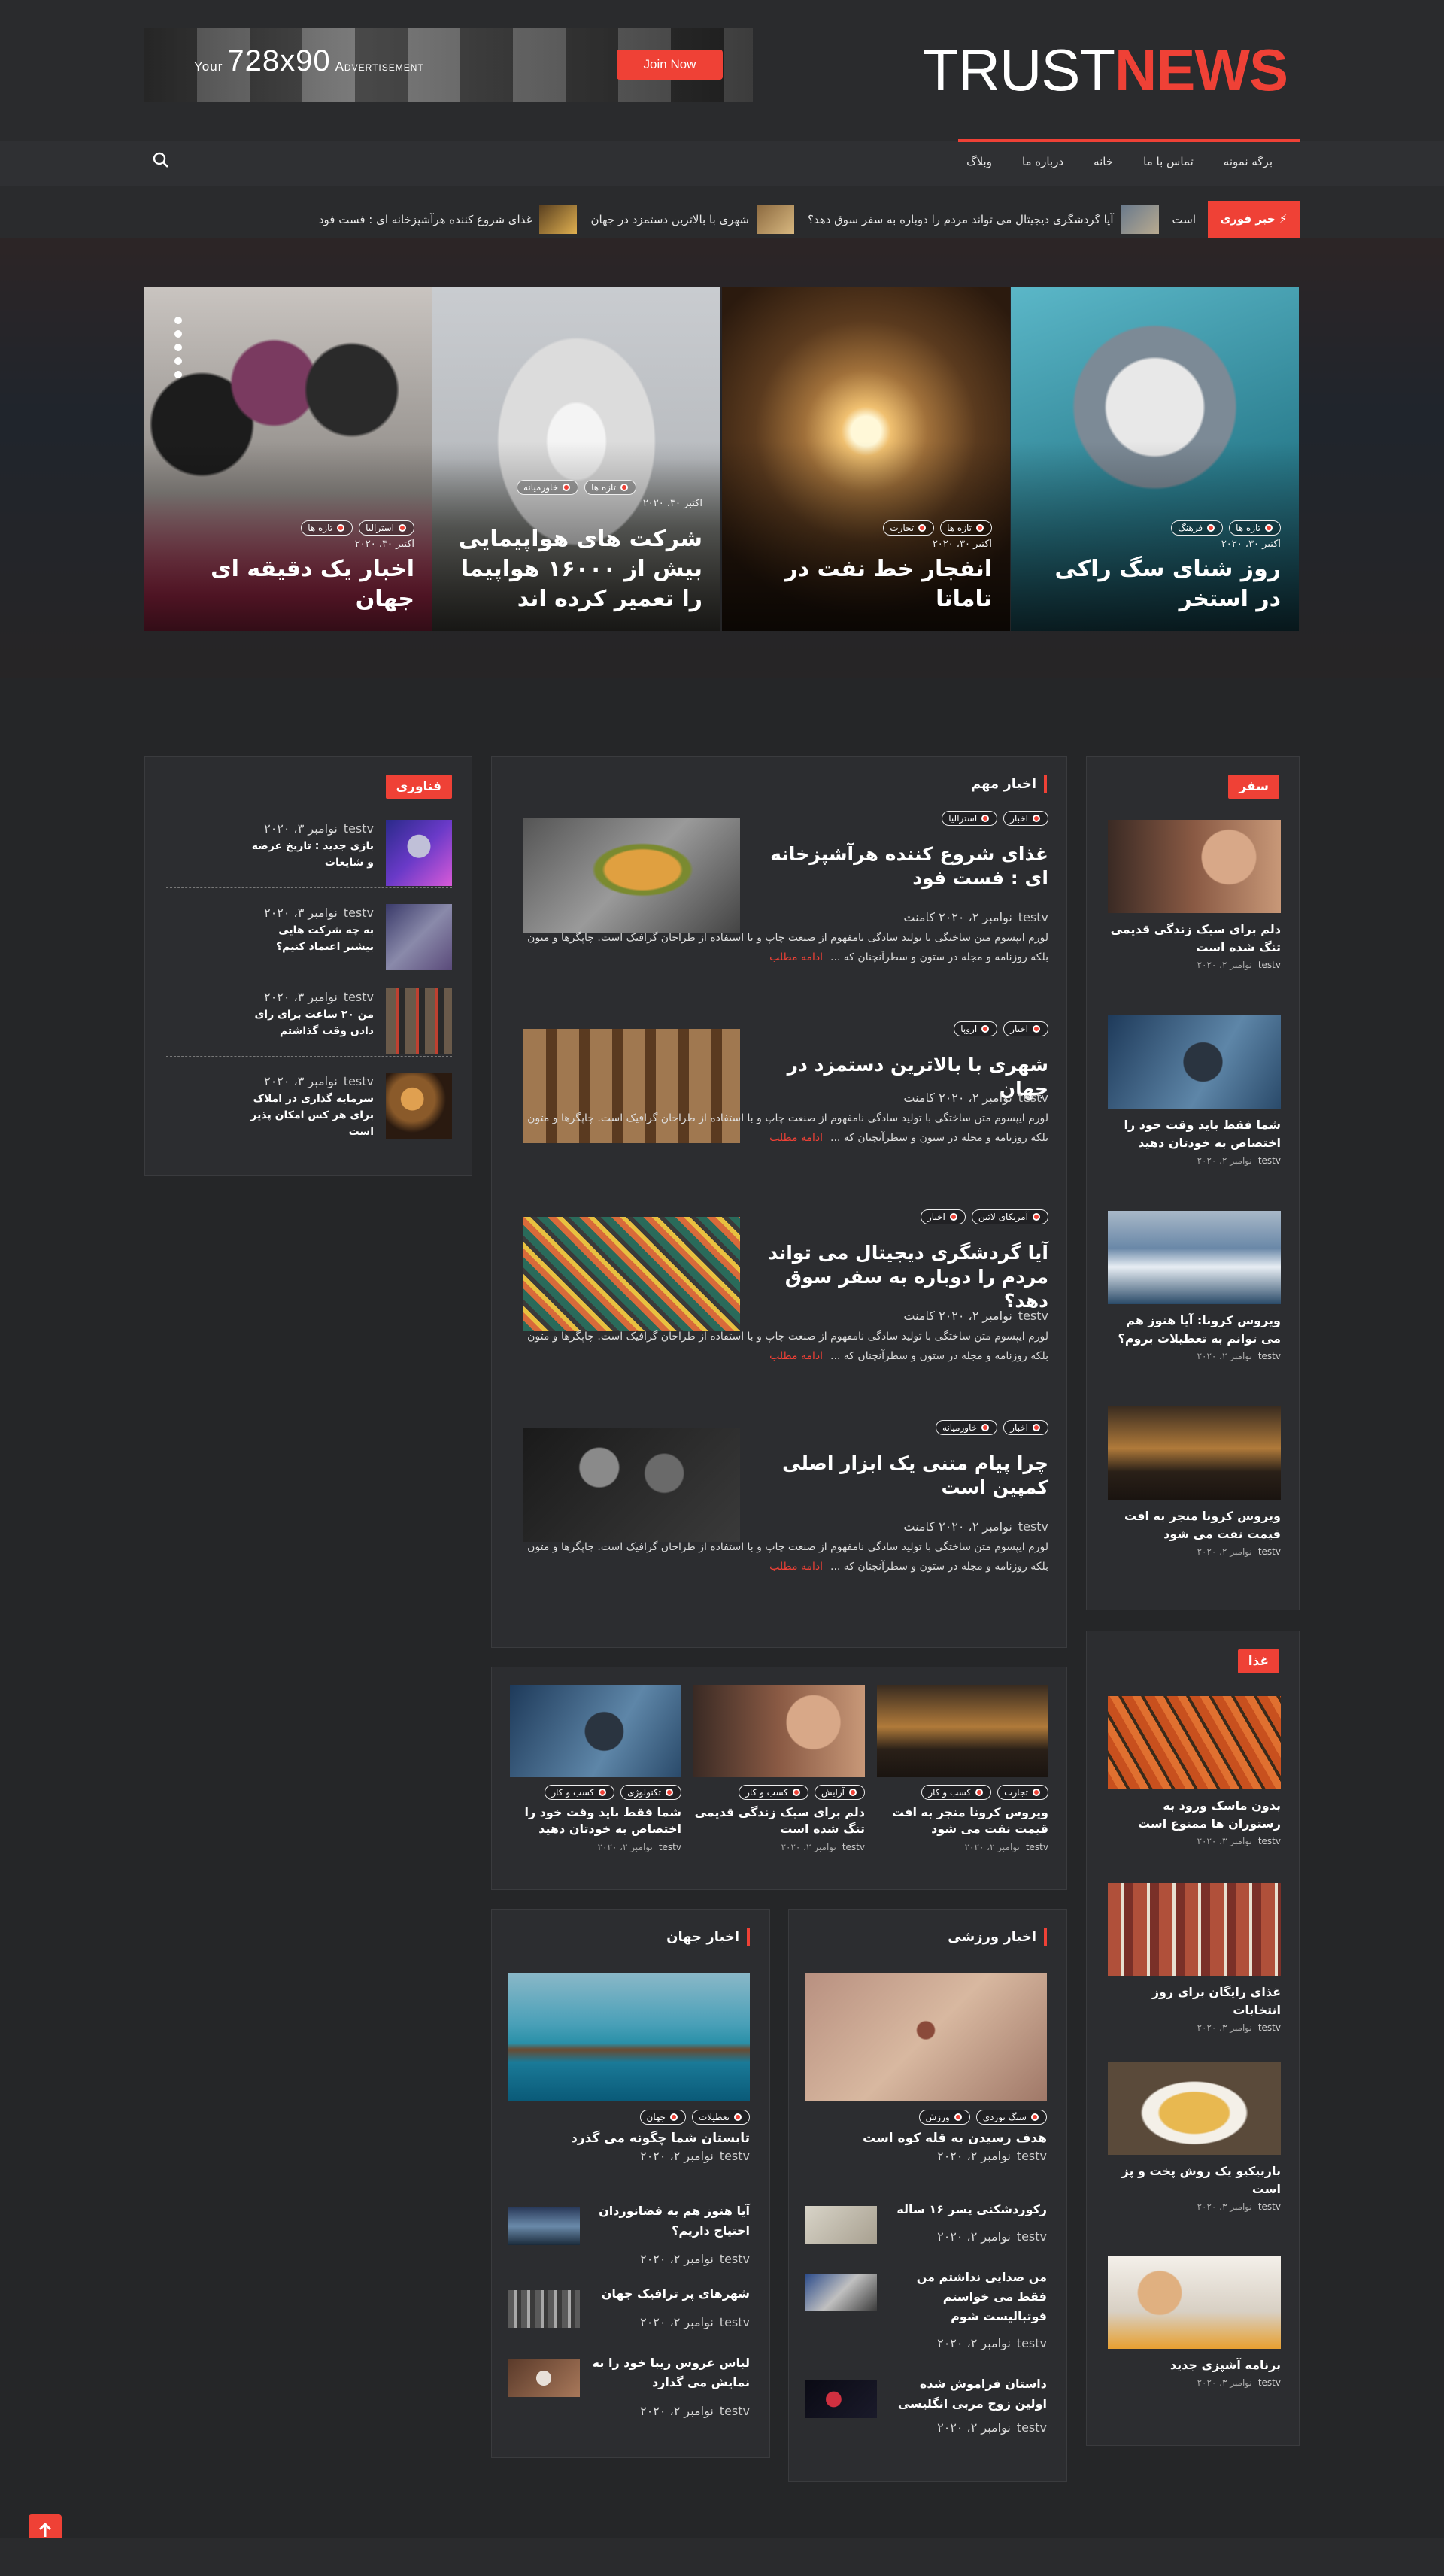 The width and height of the screenshot is (1444, 2576). What do you see at coordinates (926, 2138) in the screenshot?
I see `article-title: هدف رسیدن به قله کوه است` at bounding box center [926, 2138].